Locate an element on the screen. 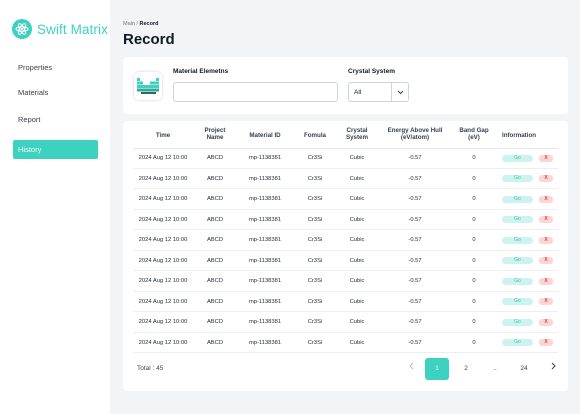  column-header-information: Information is located at coordinates (519, 135).